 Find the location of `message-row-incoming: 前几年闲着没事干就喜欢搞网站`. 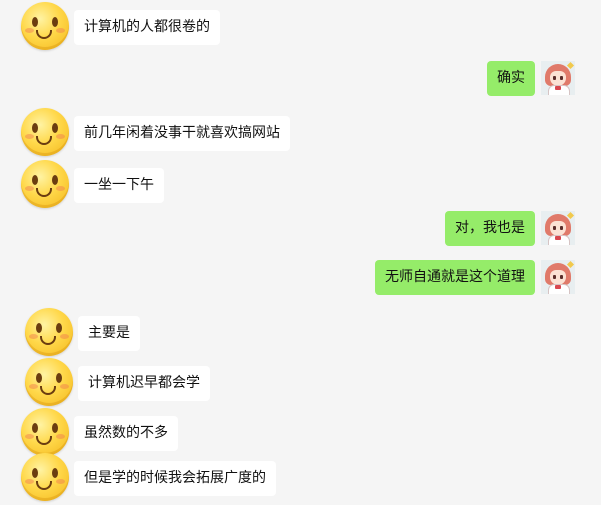

message-row-incoming: 前几年闲着没事干就喜欢搞网站 is located at coordinates (154, 133).